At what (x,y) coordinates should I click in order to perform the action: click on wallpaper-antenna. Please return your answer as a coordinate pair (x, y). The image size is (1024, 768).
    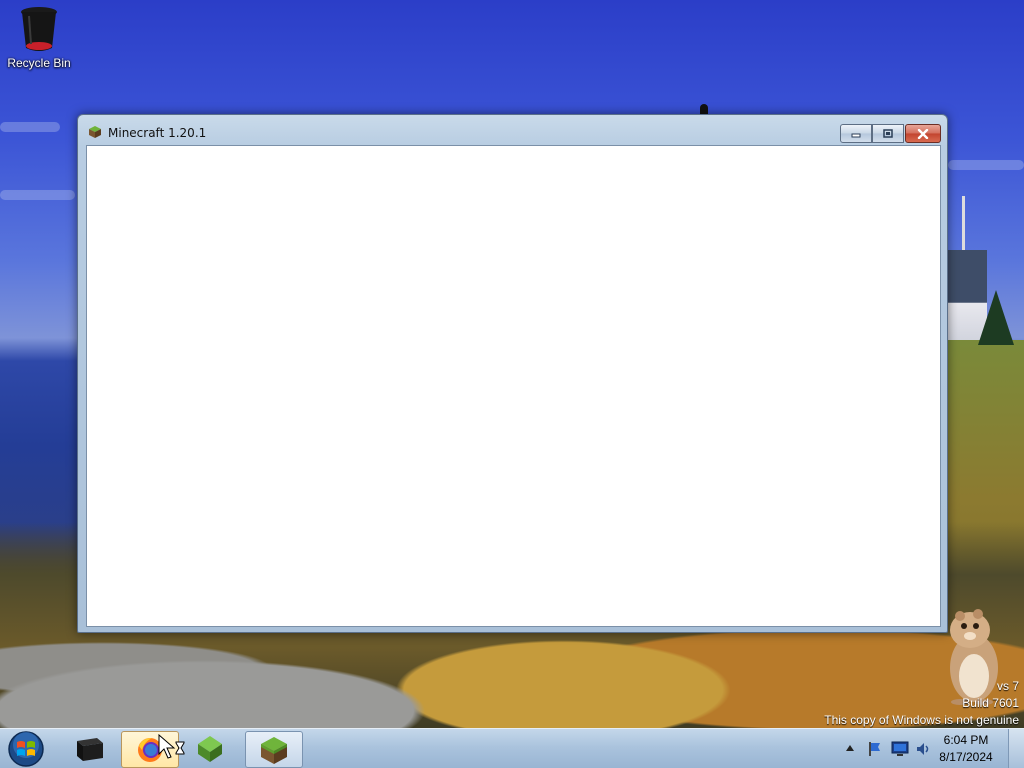
    Looking at the image, I should click on (704, 109).